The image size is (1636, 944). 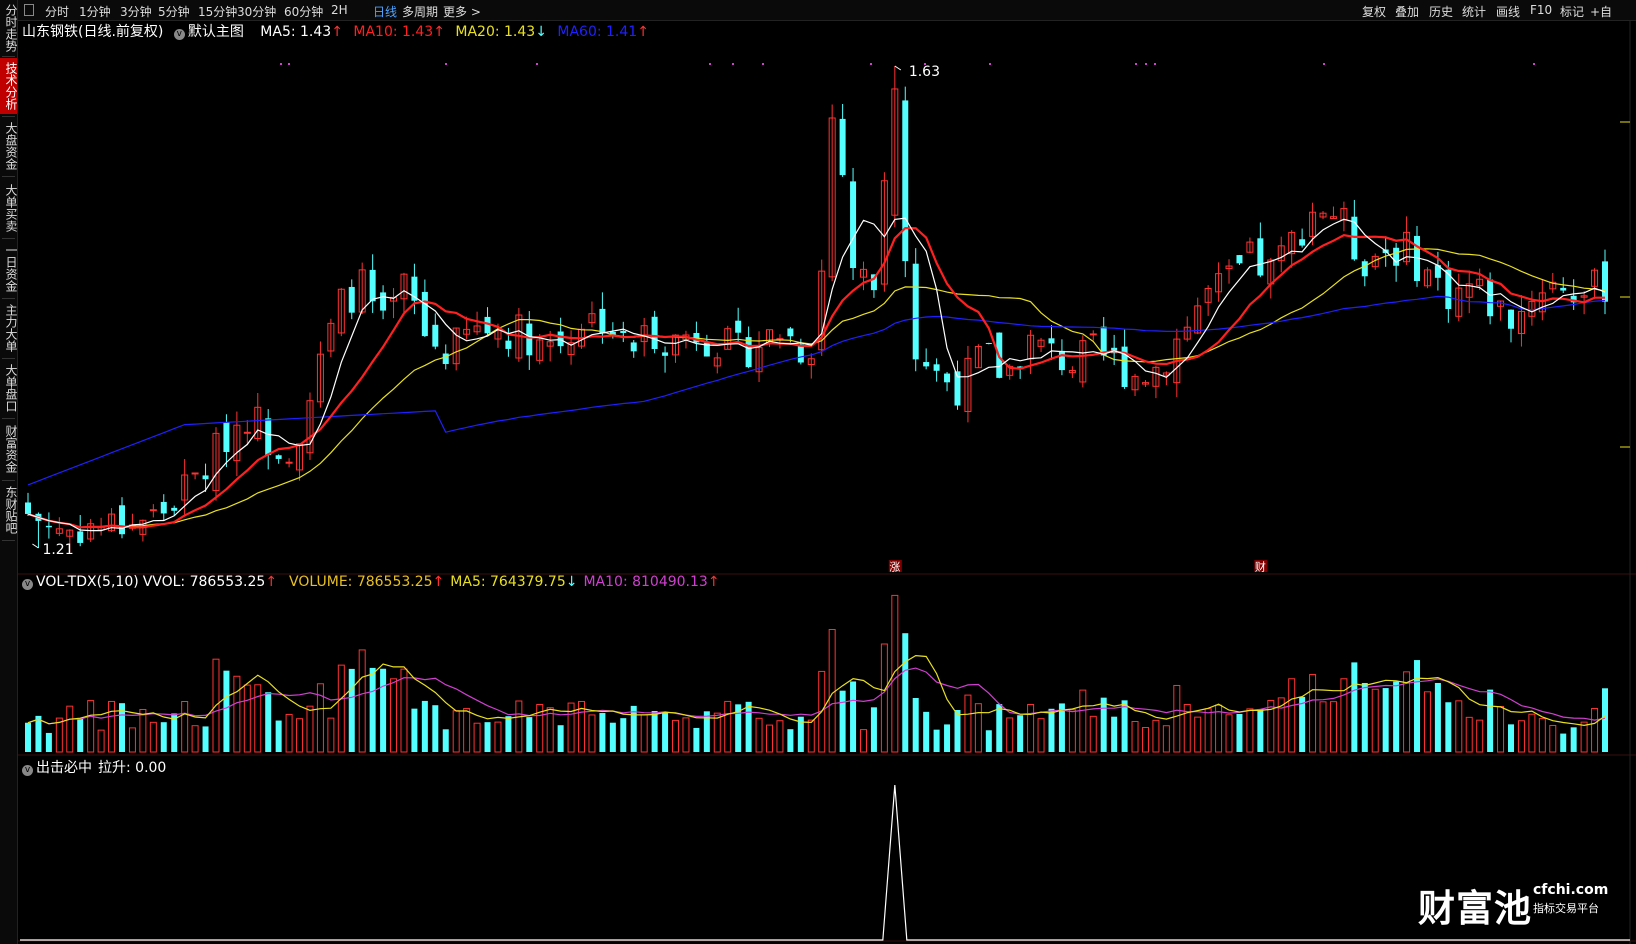 I want to click on vvol-value: VVOL: 786553.25, so click(x=204, y=582).